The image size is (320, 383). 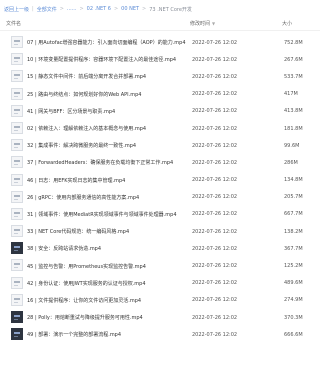 What do you see at coordinates (293, 42) in the screenshot?
I see `file-size: 752.8M` at bounding box center [293, 42].